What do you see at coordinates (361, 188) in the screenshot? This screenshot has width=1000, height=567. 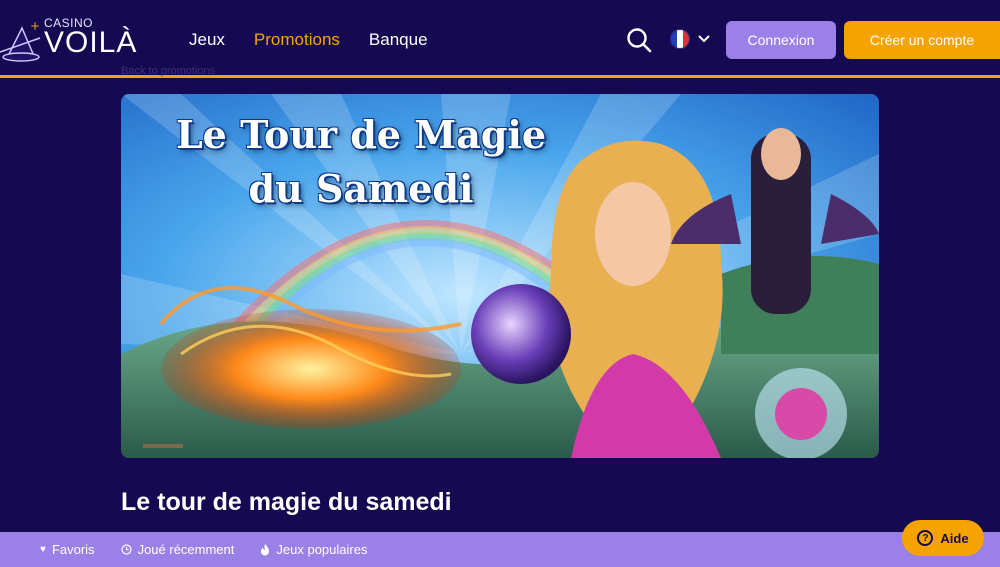 I see `banner-title-line2: du Samedi` at bounding box center [361, 188].